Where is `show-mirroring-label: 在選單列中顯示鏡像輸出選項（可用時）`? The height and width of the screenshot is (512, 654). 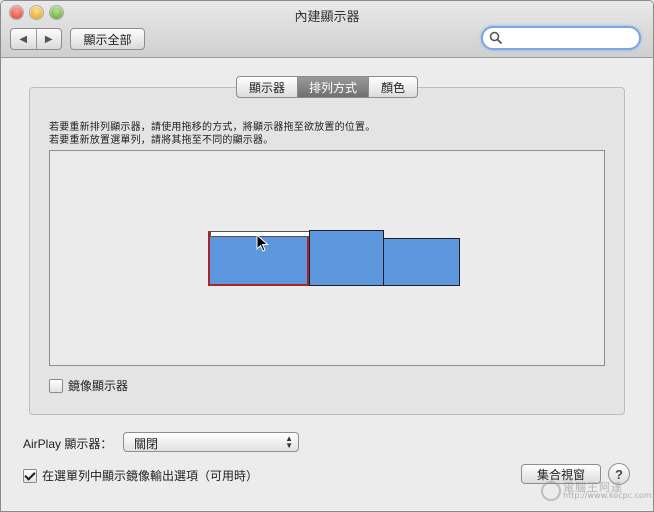 show-mirroring-label: 在選單列中顯示鏡像輸出選項（可用時） is located at coordinates (150, 476).